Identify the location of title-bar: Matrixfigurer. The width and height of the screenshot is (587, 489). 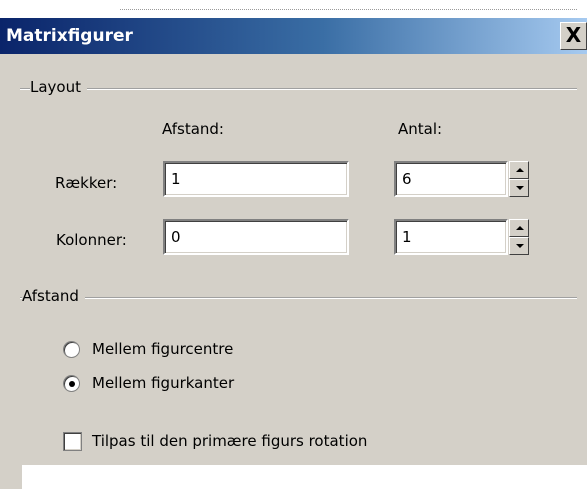
(293, 36).